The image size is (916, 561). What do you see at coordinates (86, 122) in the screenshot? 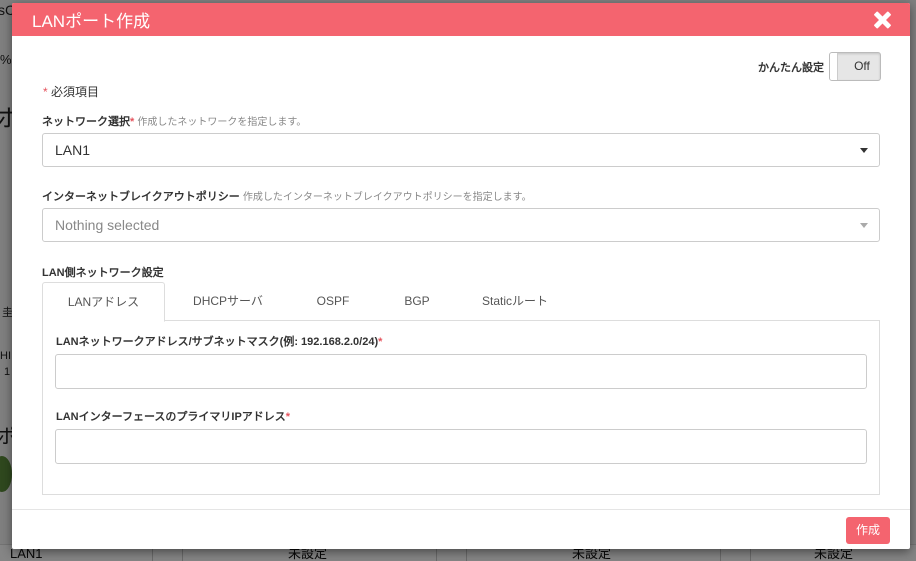
I see `network-select-label-text: ネットワーク選択` at bounding box center [86, 122].